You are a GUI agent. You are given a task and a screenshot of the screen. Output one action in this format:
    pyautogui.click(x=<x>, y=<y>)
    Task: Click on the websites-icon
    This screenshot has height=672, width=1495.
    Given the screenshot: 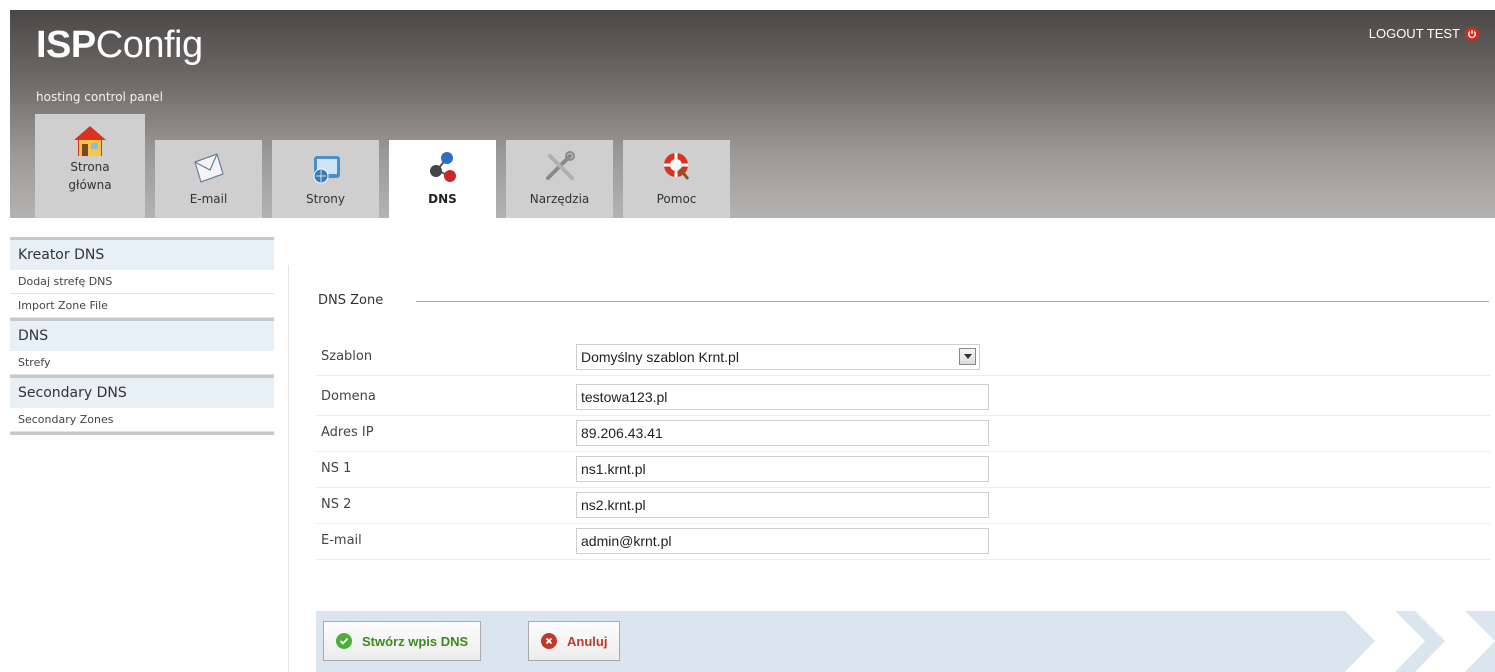 What is the action you would take?
    pyautogui.click(x=326, y=170)
    